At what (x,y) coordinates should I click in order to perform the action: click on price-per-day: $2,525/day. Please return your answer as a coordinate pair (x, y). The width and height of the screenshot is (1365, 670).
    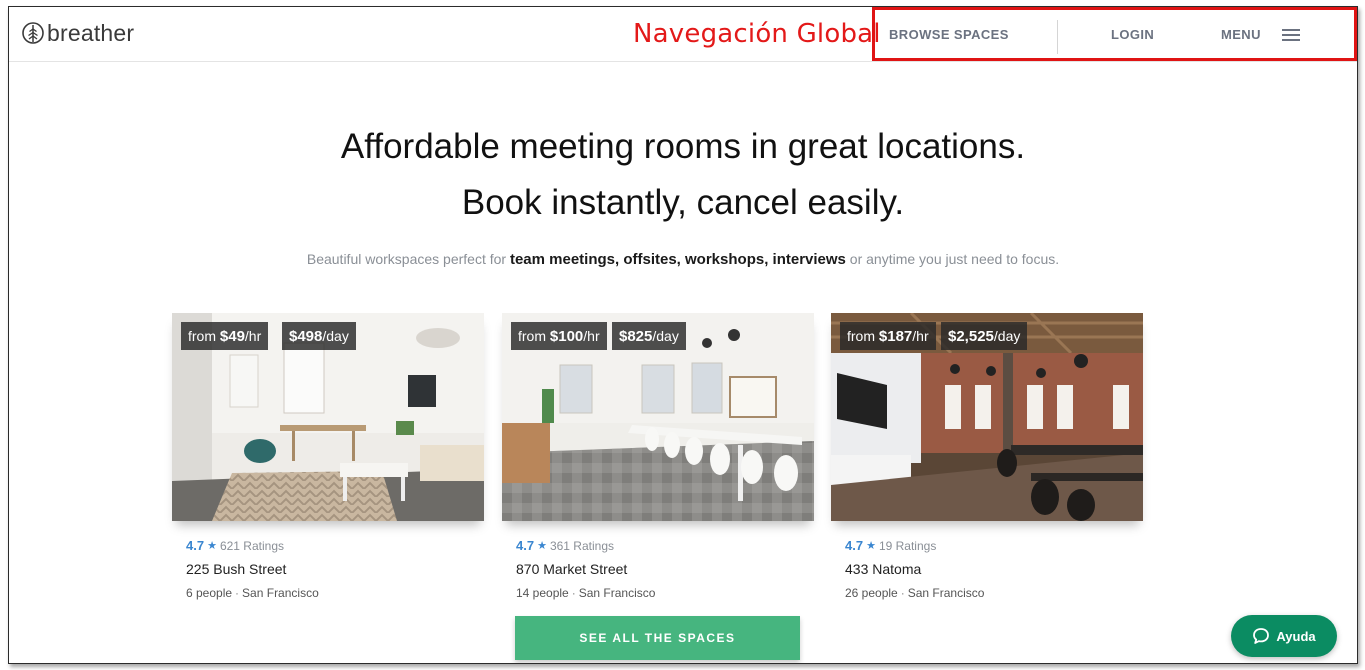
    Looking at the image, I should click on (984, 336).